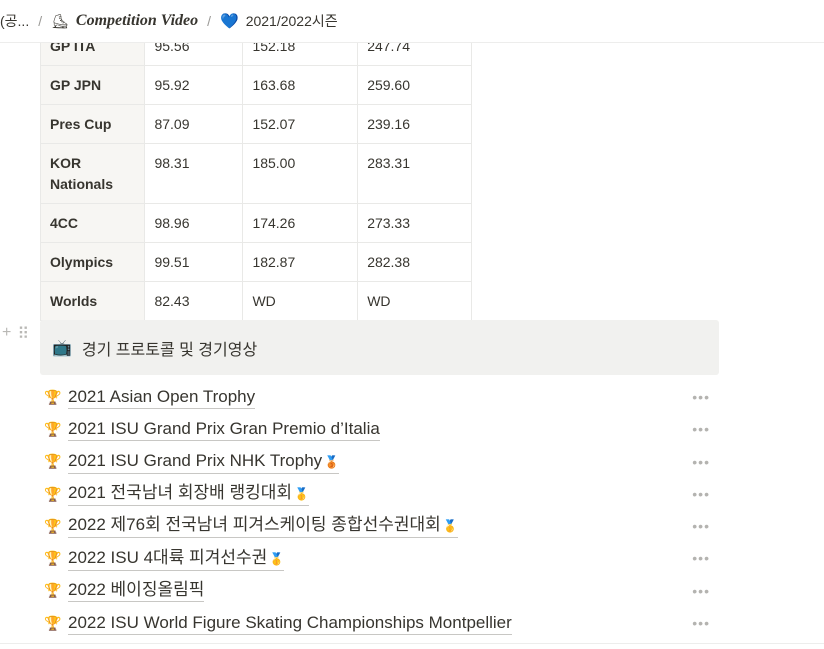 The width and height of the screenshot is (824, 649). Describe the element at coordinates (93, 85) in the screenshot. I see `table-cell-event: GP JPN` at that location.